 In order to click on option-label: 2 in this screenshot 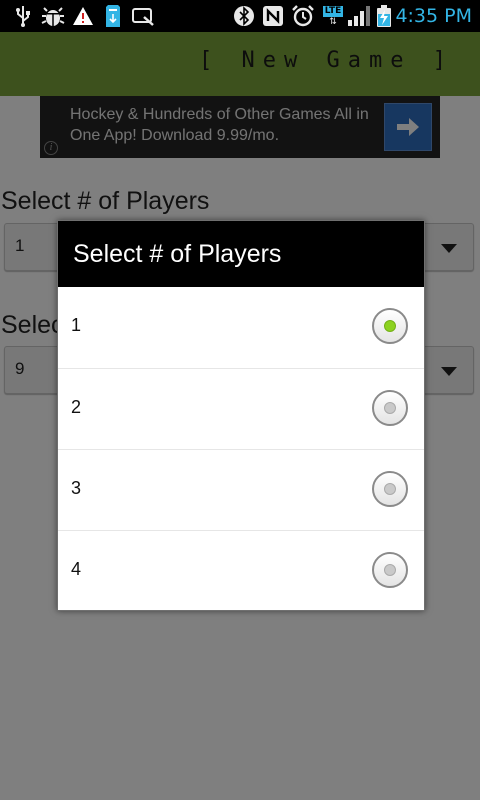, I will do `click(76, 407)`.